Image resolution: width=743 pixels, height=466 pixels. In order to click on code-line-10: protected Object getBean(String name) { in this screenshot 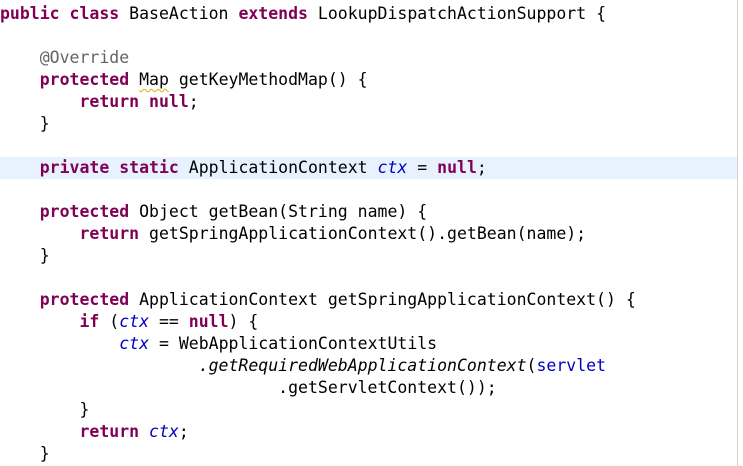, I will do `click(371, 212)`.